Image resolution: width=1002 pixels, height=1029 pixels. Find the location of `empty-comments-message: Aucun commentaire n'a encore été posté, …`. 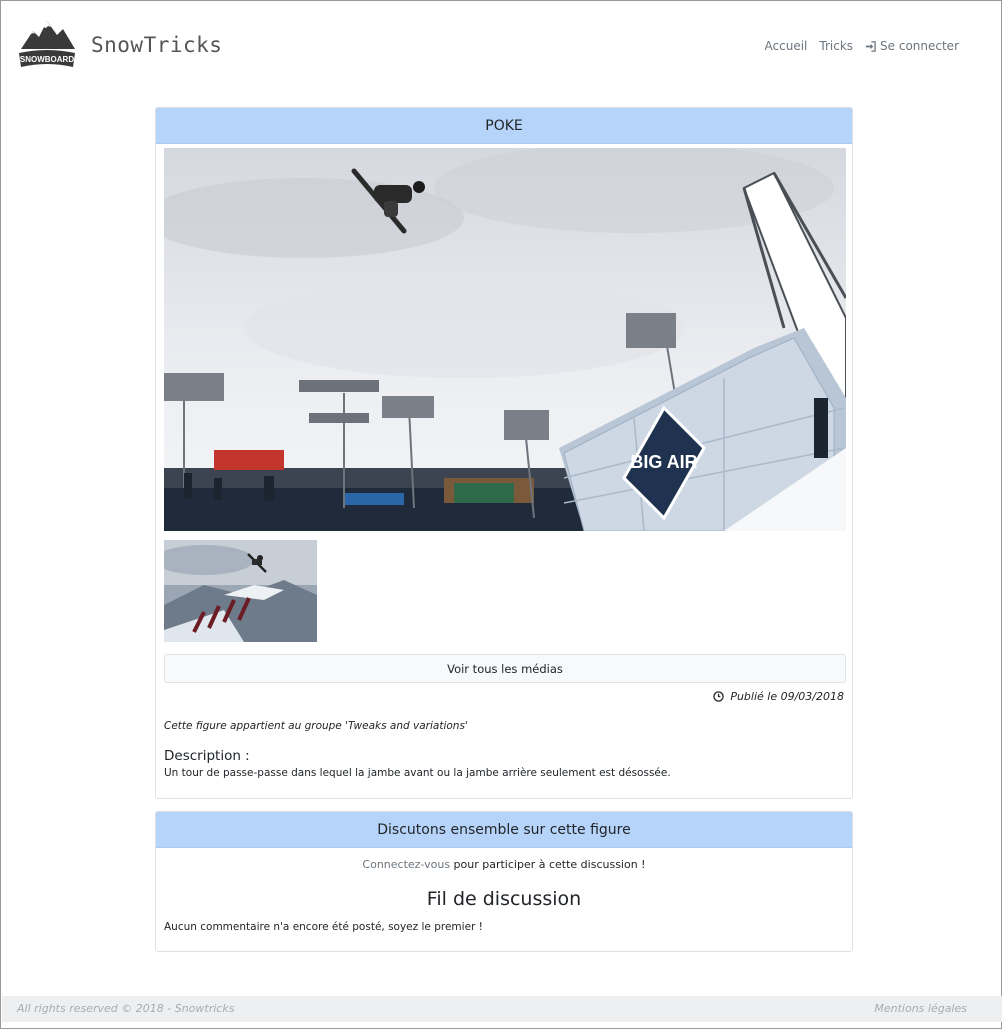

empty-comments-message: Aucun commentaire n'a encore été posté, … is located at coordinates (323, 927).